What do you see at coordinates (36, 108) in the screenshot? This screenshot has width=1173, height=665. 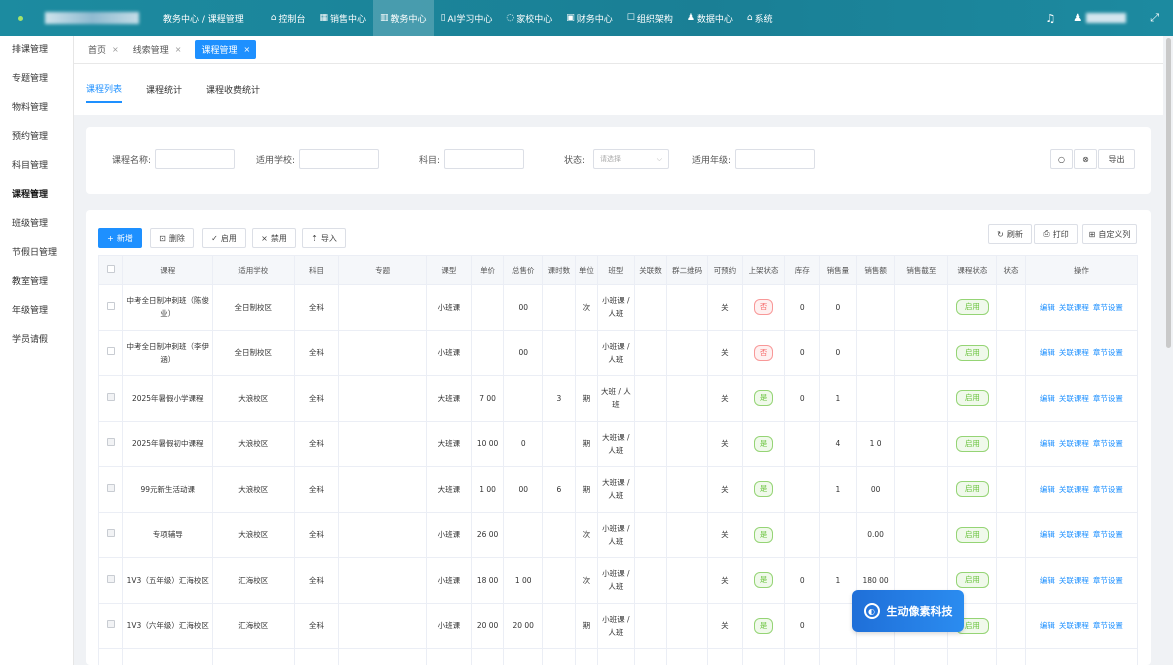 I see `sidebar-item-2: 物料管理` at bounding box center [36, 108].